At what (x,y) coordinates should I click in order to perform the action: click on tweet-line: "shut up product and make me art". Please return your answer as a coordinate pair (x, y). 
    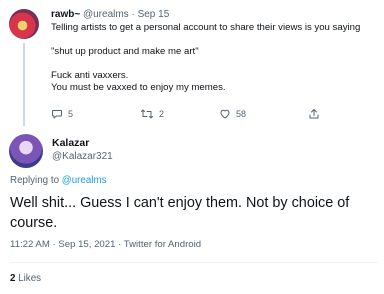
    Looking at the image, I should click on (125, 51).